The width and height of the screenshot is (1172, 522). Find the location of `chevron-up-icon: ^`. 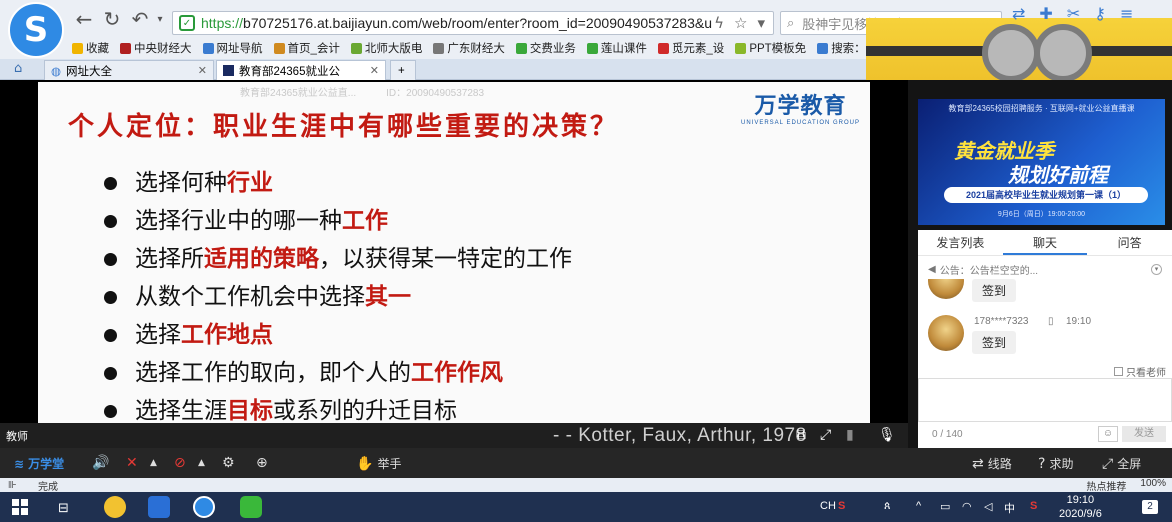

chevron-up-icon: ^ is located at coordinates (918, 506).